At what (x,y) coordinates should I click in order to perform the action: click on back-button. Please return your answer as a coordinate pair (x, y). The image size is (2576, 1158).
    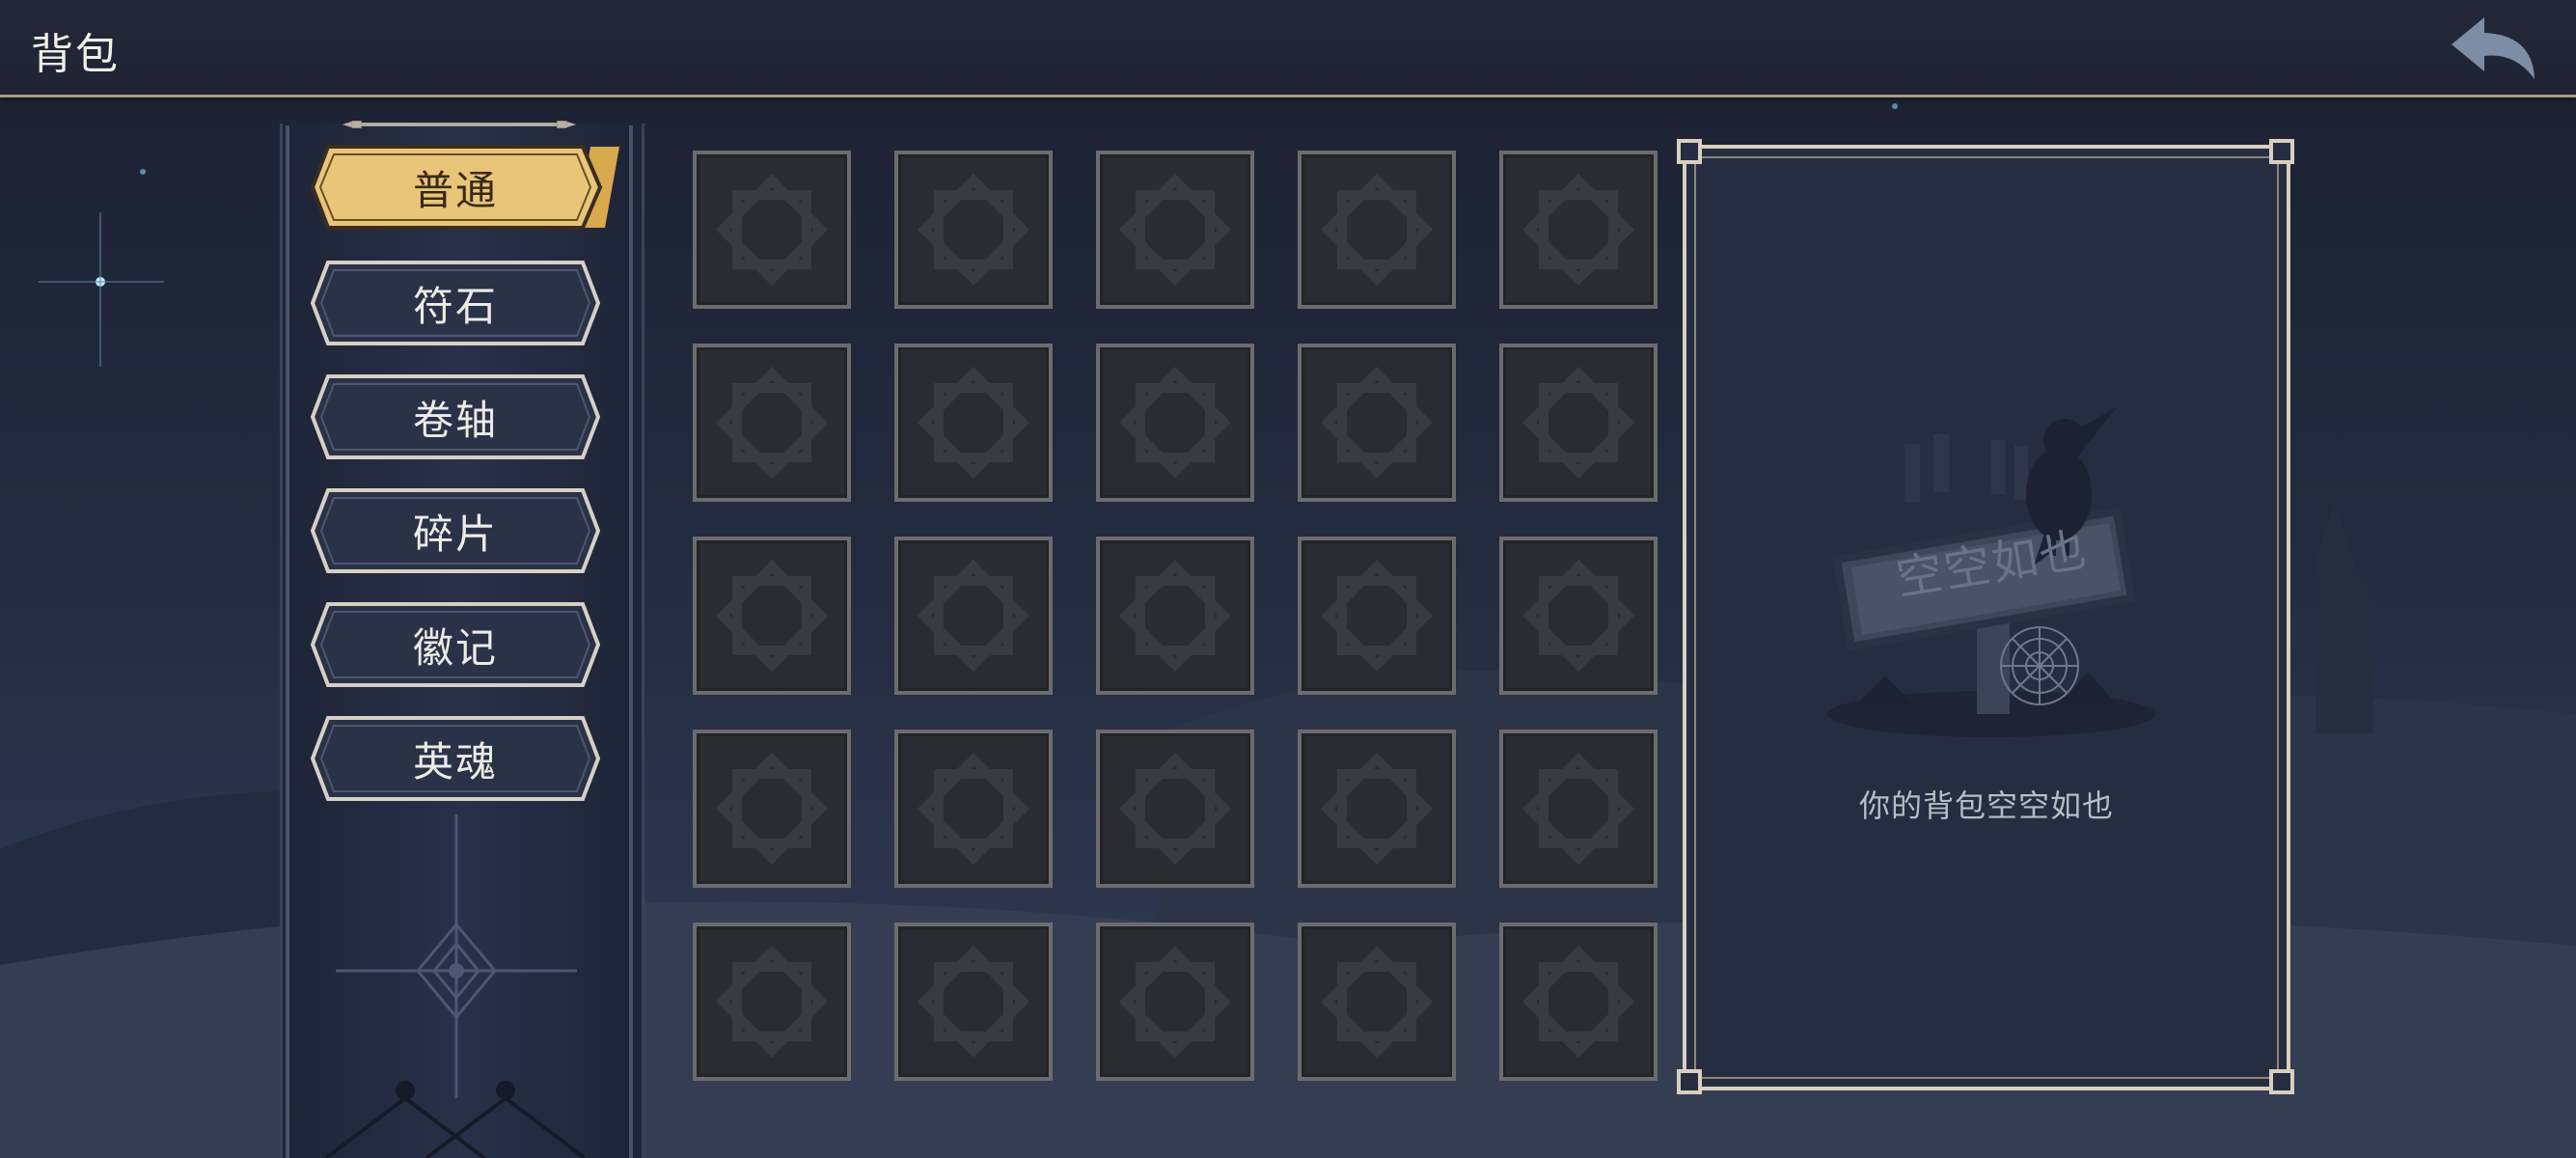
    Looking at the image, I should click on (2494, 48).